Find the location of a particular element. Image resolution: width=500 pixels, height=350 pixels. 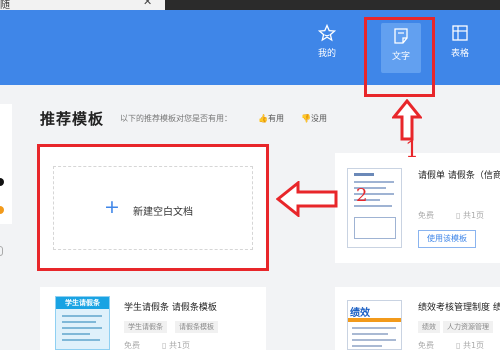

highlight-box-text-tab is located at coordinates (399, 57).